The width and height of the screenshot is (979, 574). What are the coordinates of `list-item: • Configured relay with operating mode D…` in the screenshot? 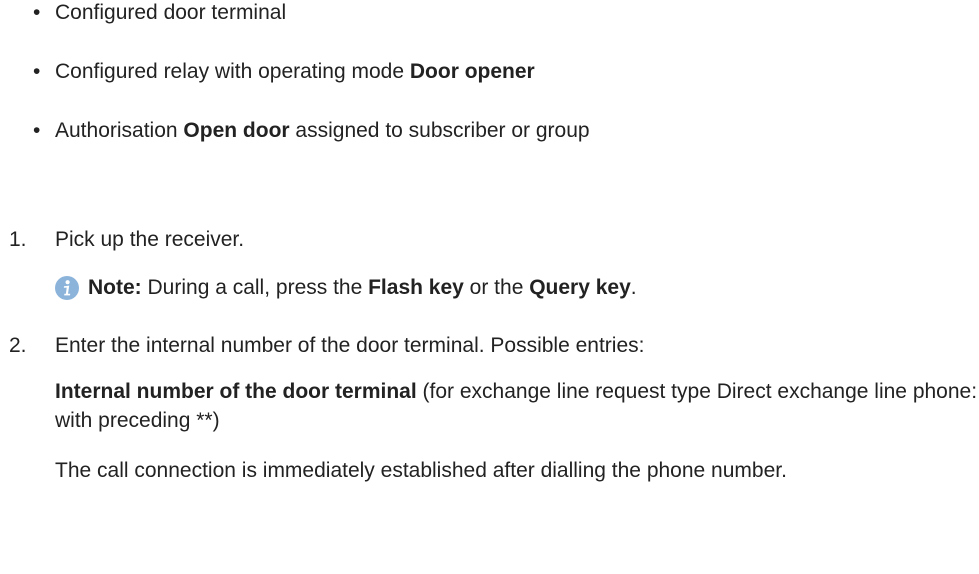 It's located at (295, 71).